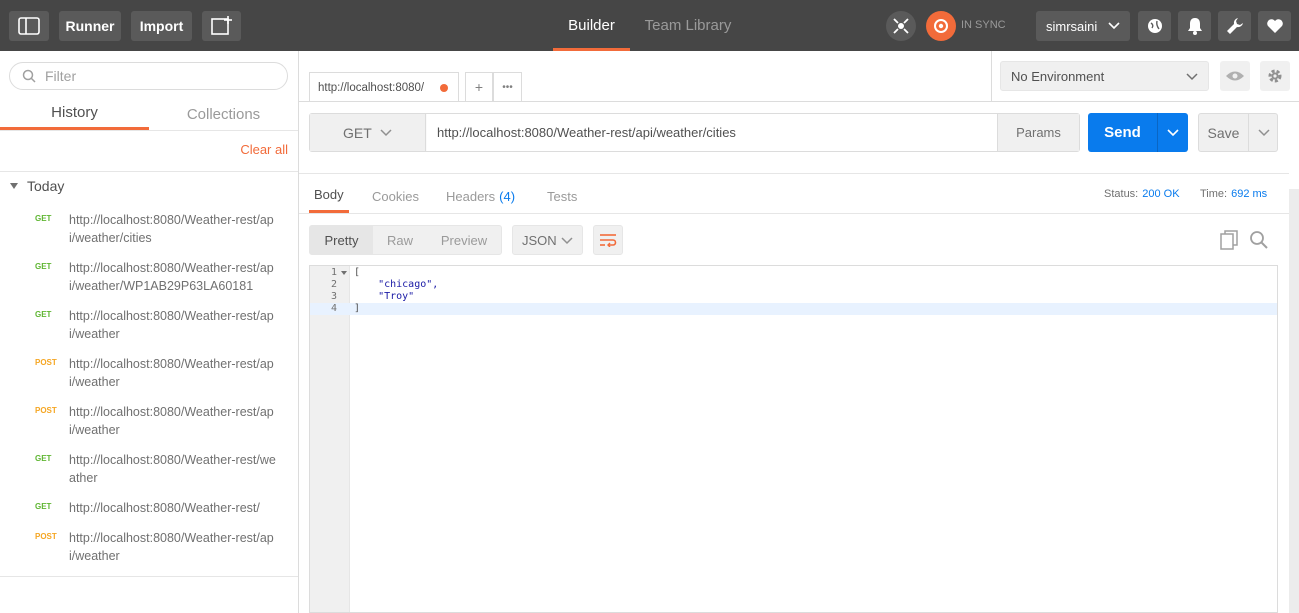 The height and width of the screenshot is (613, 1299). I want to click on sidebar-toggle-button, so click(29, 26).